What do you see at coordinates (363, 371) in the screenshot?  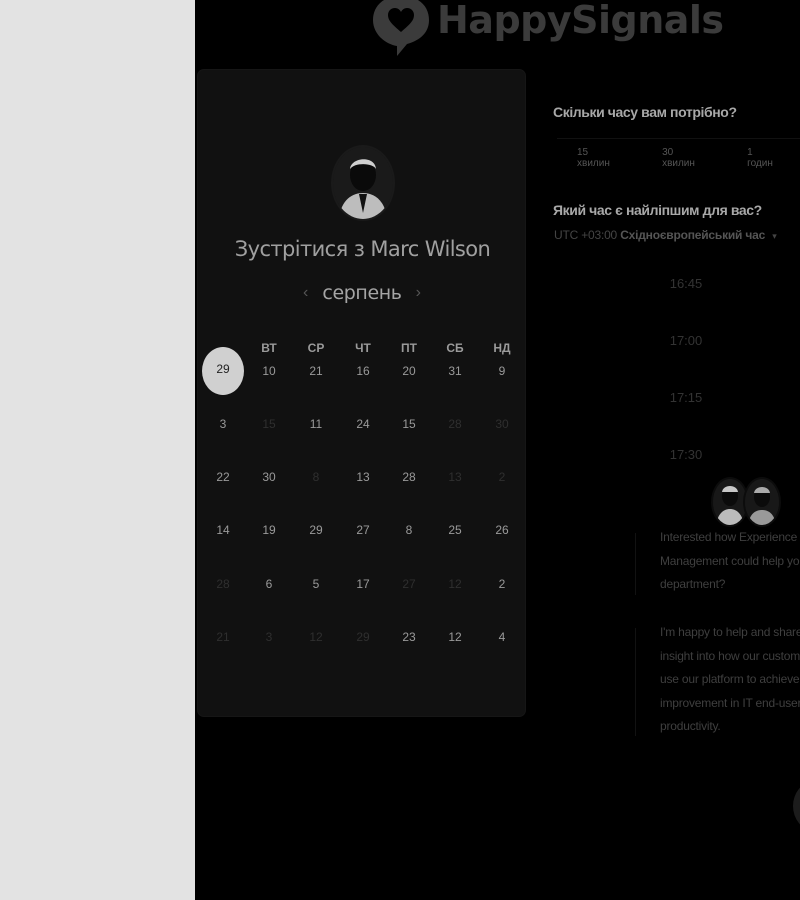 I see `calendar-day: 16` at bounding box center [363, 371].